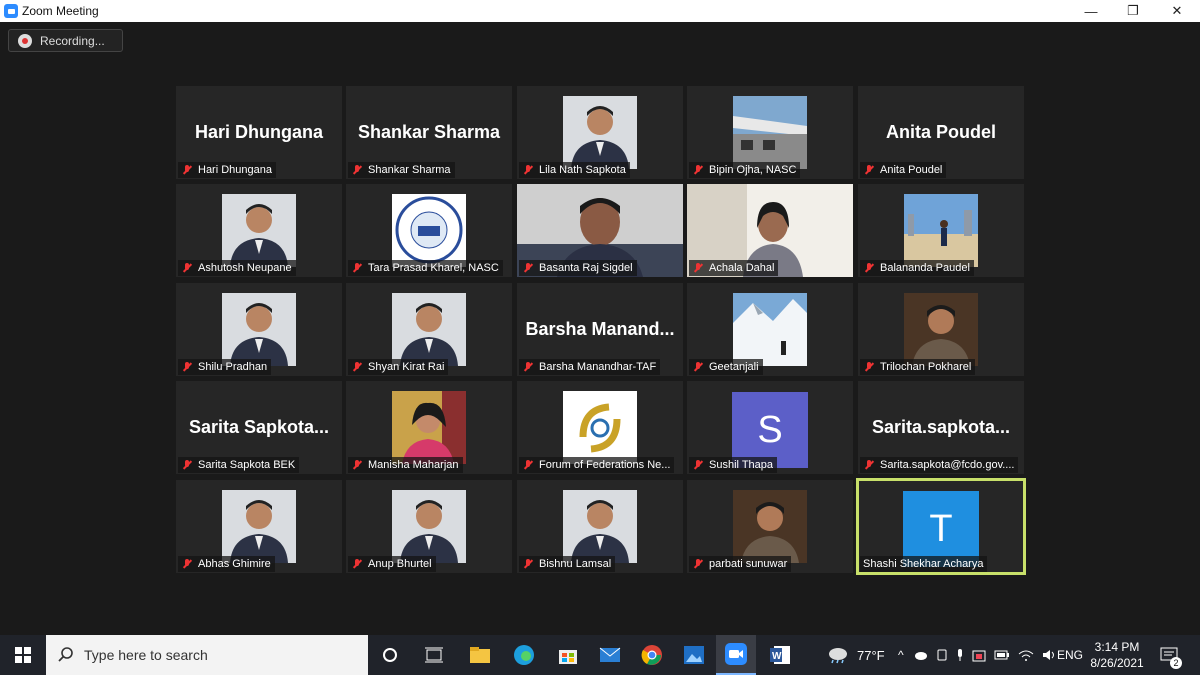 Image resolution: width=1200 pixels, height=675 pixels. I want to click on participant-tile: Barsha Manand... Barsha Manandhar-TAF, so click(600, 329).